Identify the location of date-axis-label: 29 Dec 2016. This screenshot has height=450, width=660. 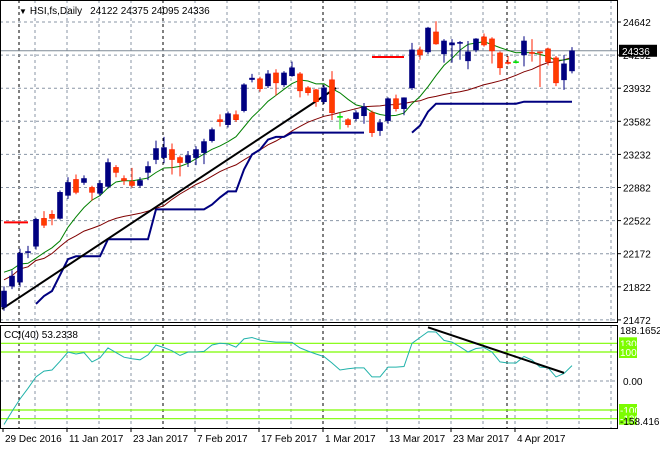
(33, 439).